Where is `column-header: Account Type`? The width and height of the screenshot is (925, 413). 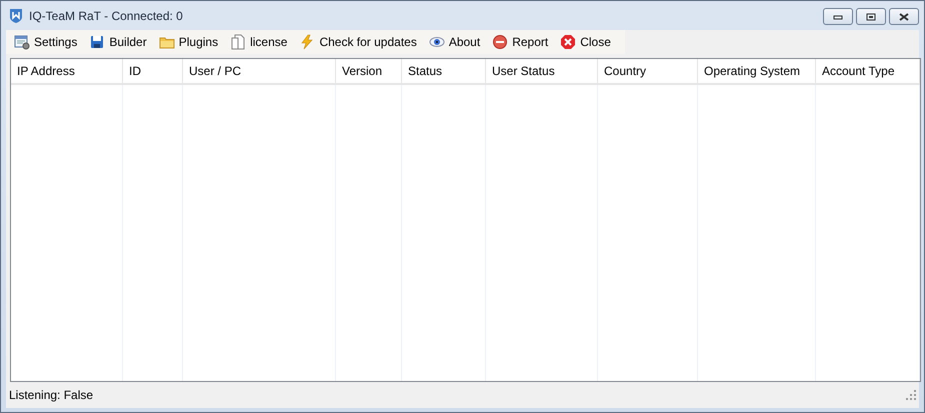
column-header: Account Type is located at coordinates (868, 71).